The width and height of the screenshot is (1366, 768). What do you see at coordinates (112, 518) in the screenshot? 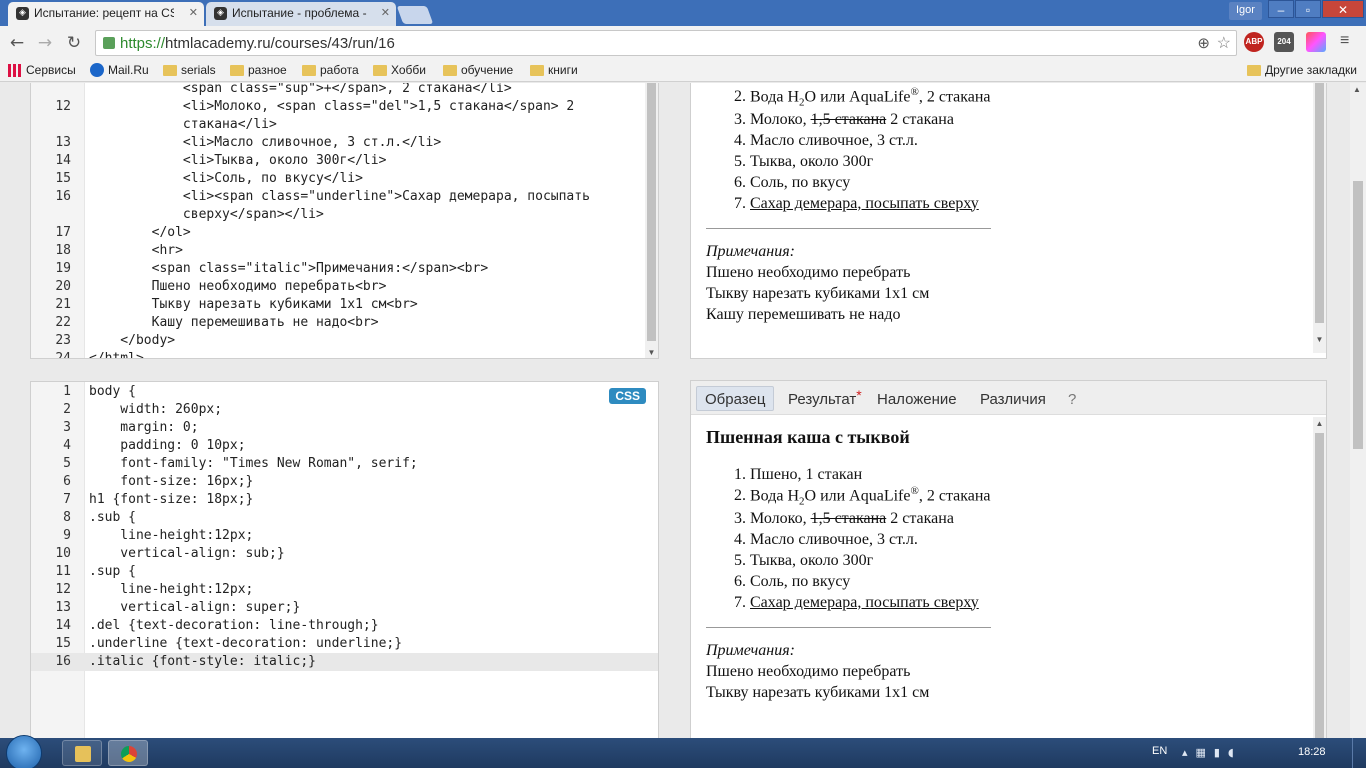
I see `code-text: .sub {` at bounding box center [112, 518].